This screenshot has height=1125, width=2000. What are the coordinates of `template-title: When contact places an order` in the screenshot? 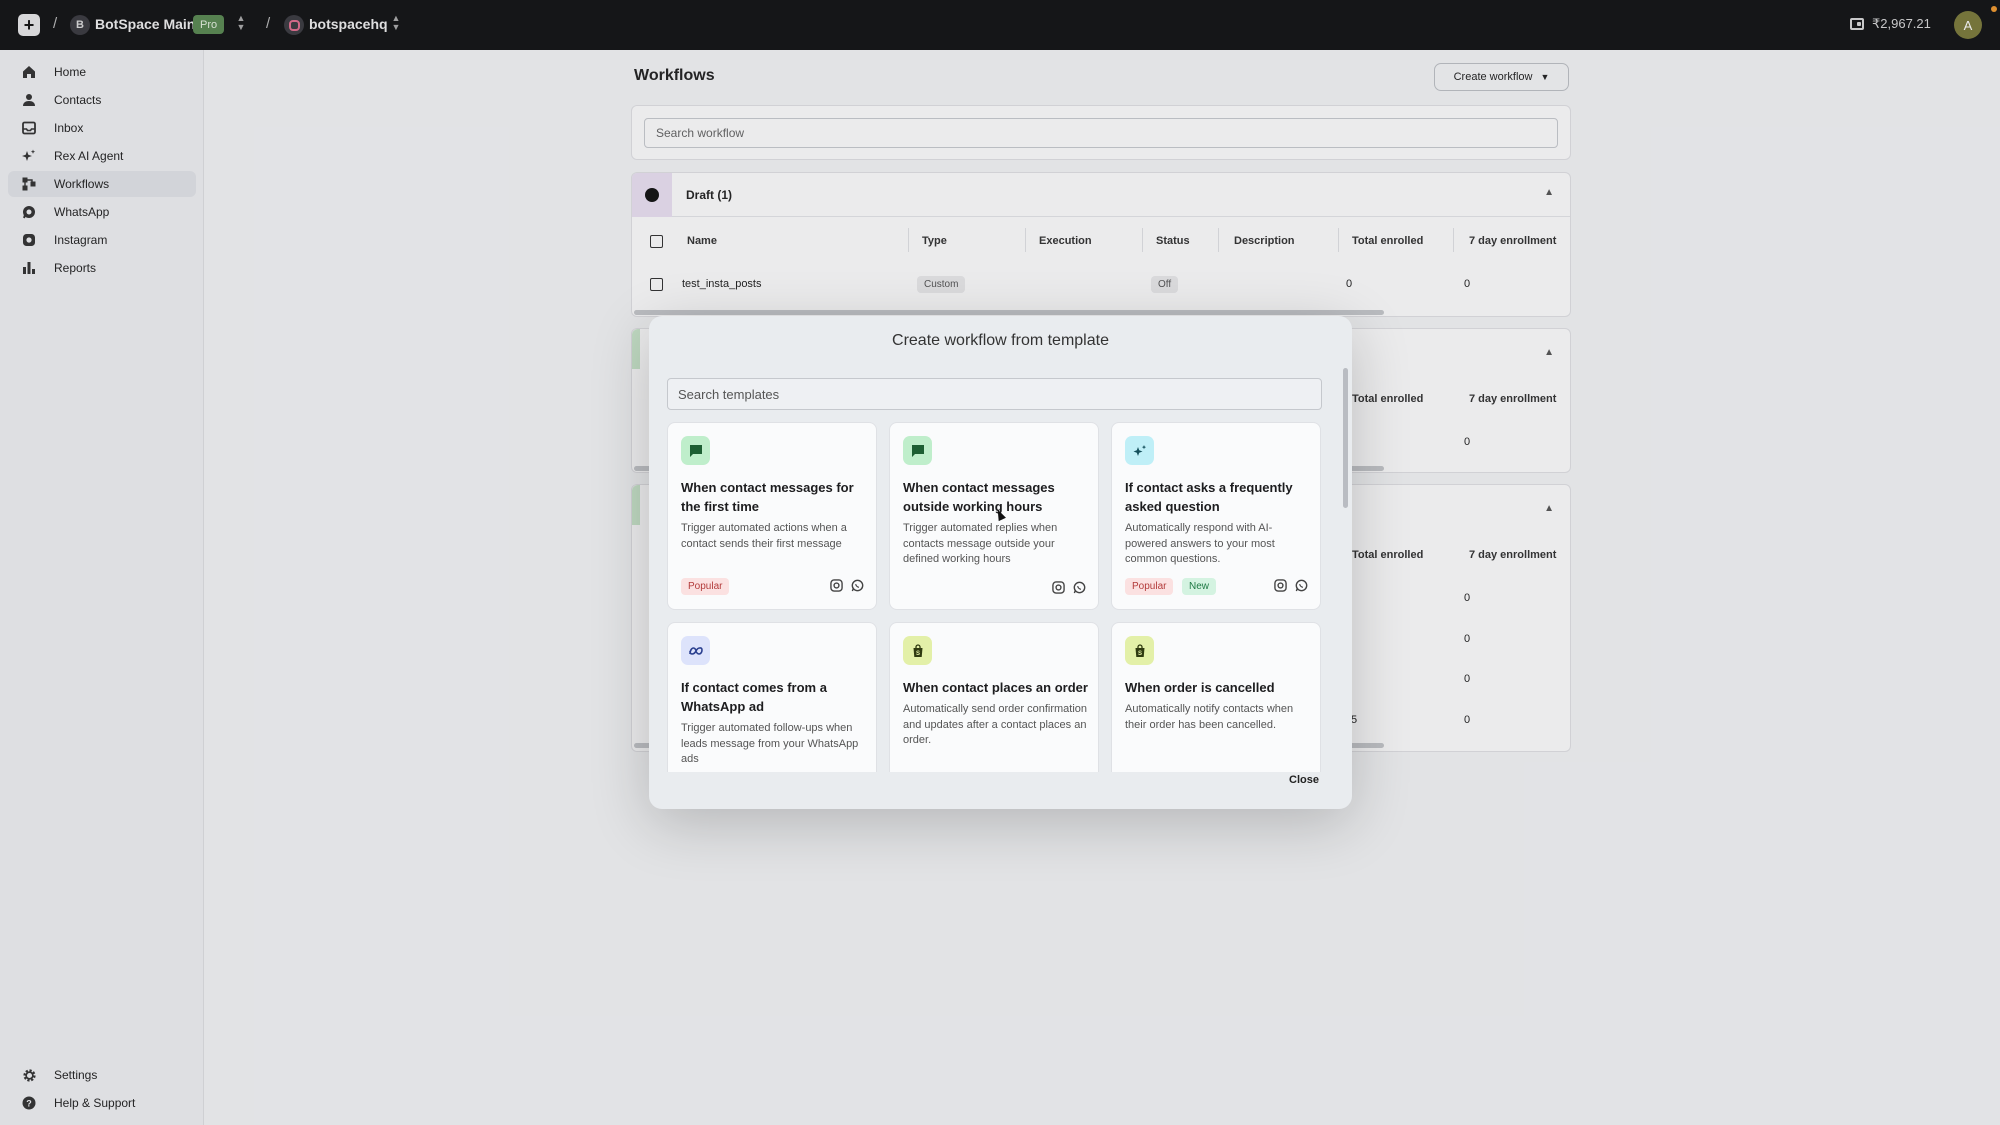 It's located at (995, 687).